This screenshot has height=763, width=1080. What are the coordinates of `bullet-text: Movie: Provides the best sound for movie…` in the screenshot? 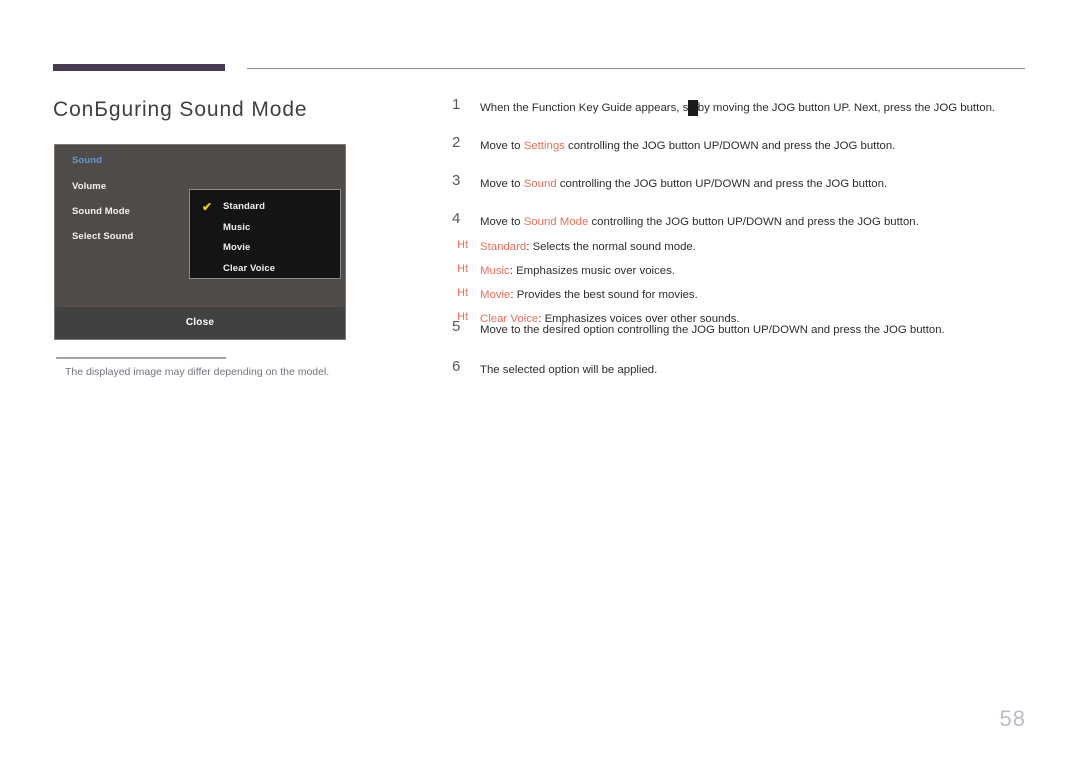 It's located at (589, 295).